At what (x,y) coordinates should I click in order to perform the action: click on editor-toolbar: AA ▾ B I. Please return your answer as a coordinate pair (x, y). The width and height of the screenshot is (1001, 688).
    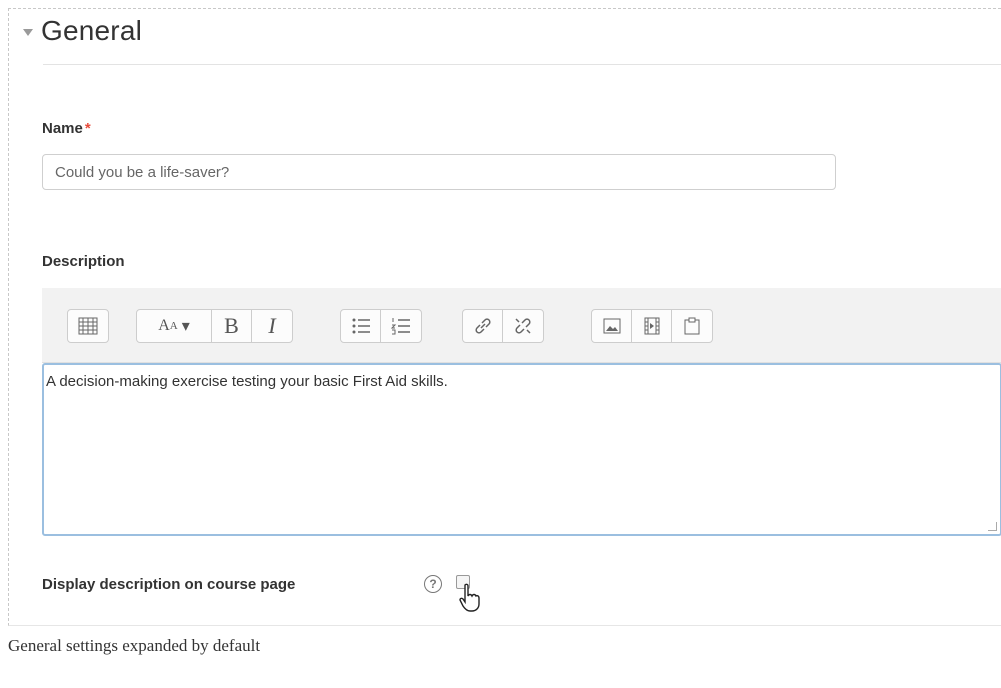
    Looking at the image, I should click on (521, 325).